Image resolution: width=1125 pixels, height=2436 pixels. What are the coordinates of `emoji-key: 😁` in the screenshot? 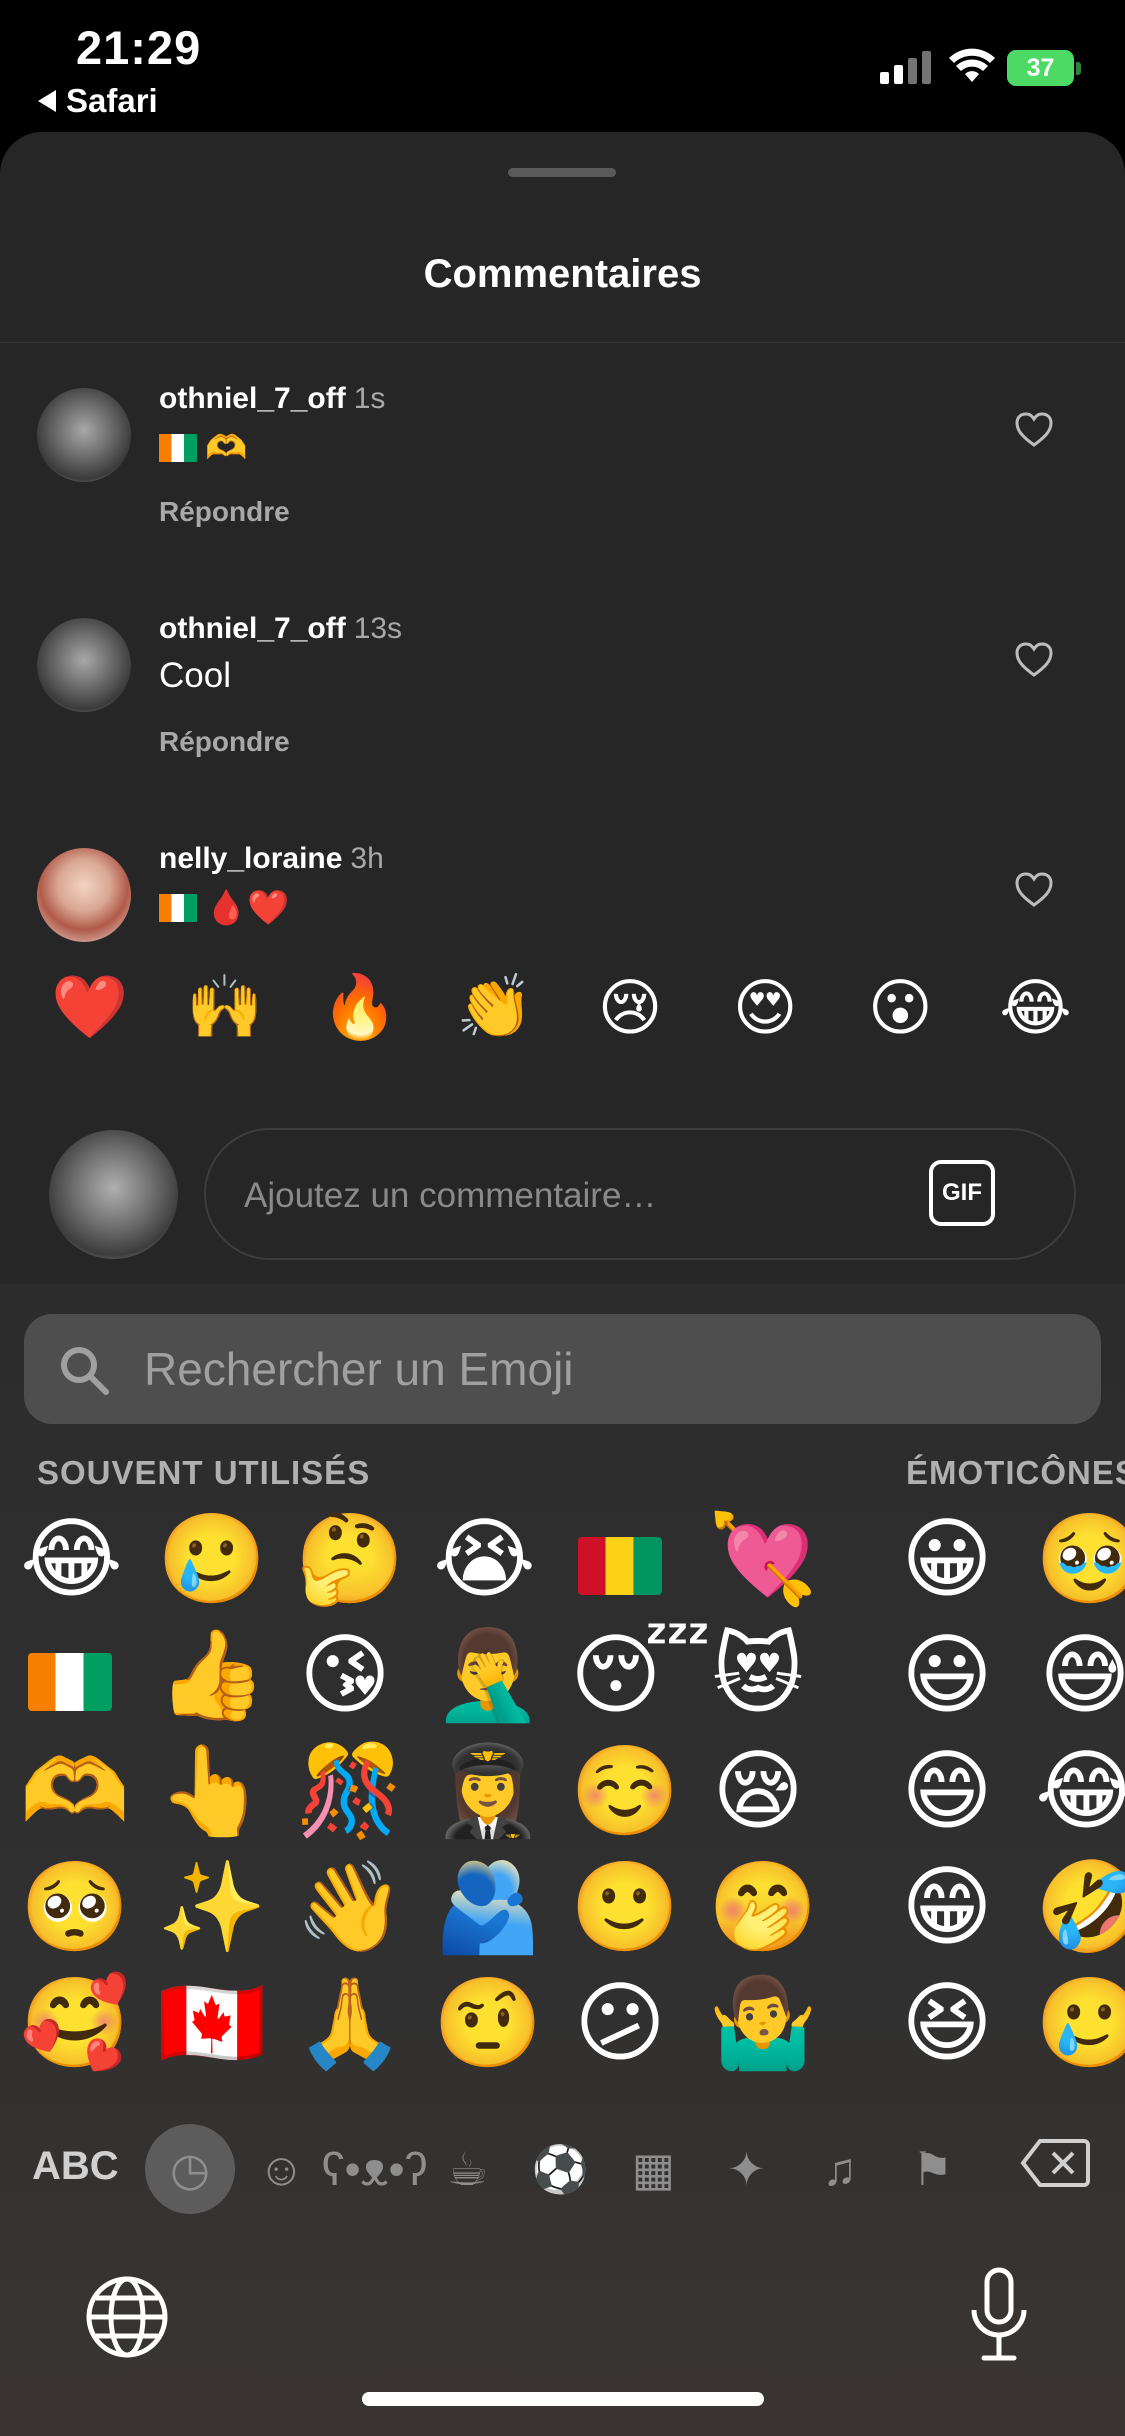 It's located at (947, 1907).